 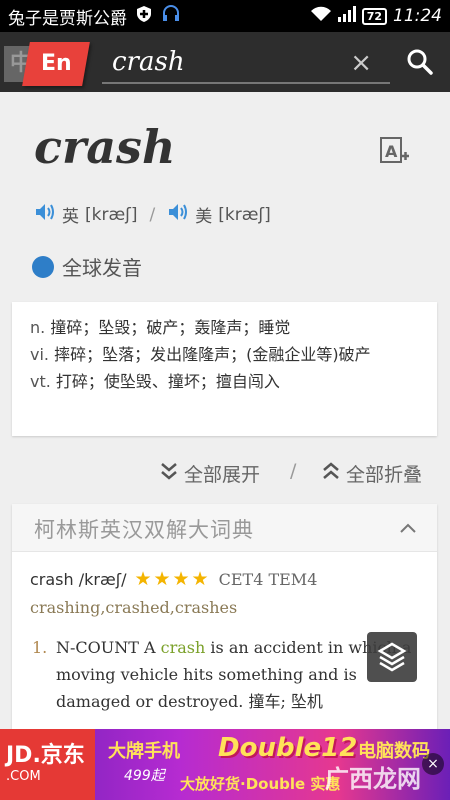 I want to click on jd-logo: JD.京东 .COM, so click(x=47, y=764).